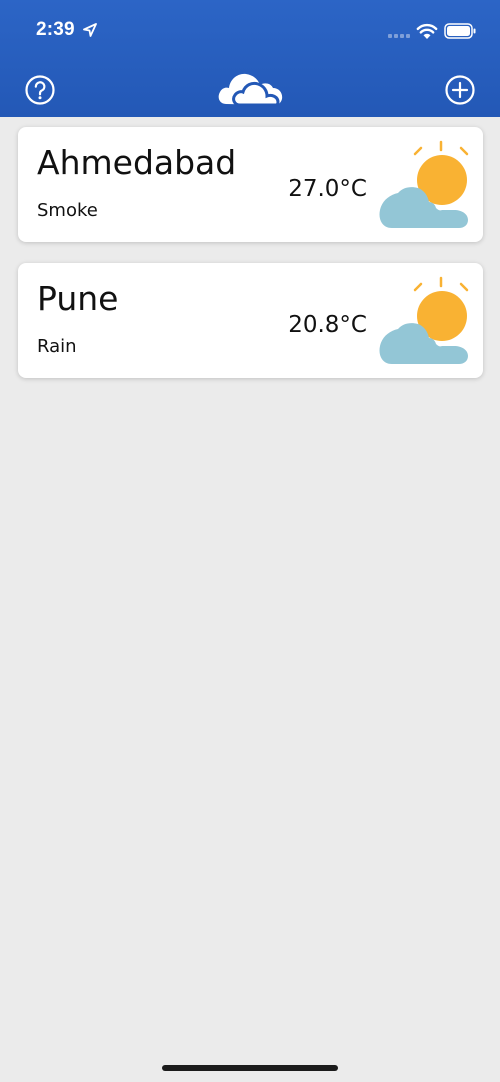 The height and width of the screenshot is (1082, 500). Describe the element at coordinates (460, 90) in the screenshot. I see `add-city-button` at that location.